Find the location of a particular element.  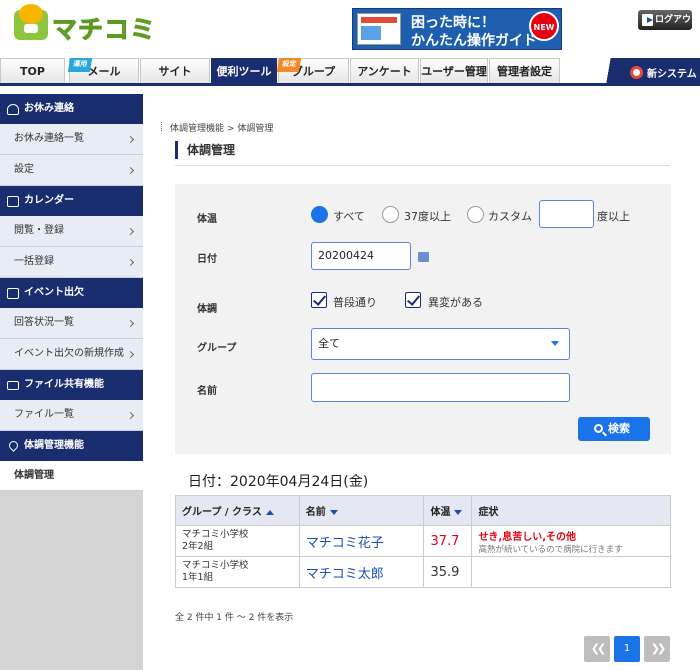

tab-group: 設定 グループ is located at coordinates (312, 70).